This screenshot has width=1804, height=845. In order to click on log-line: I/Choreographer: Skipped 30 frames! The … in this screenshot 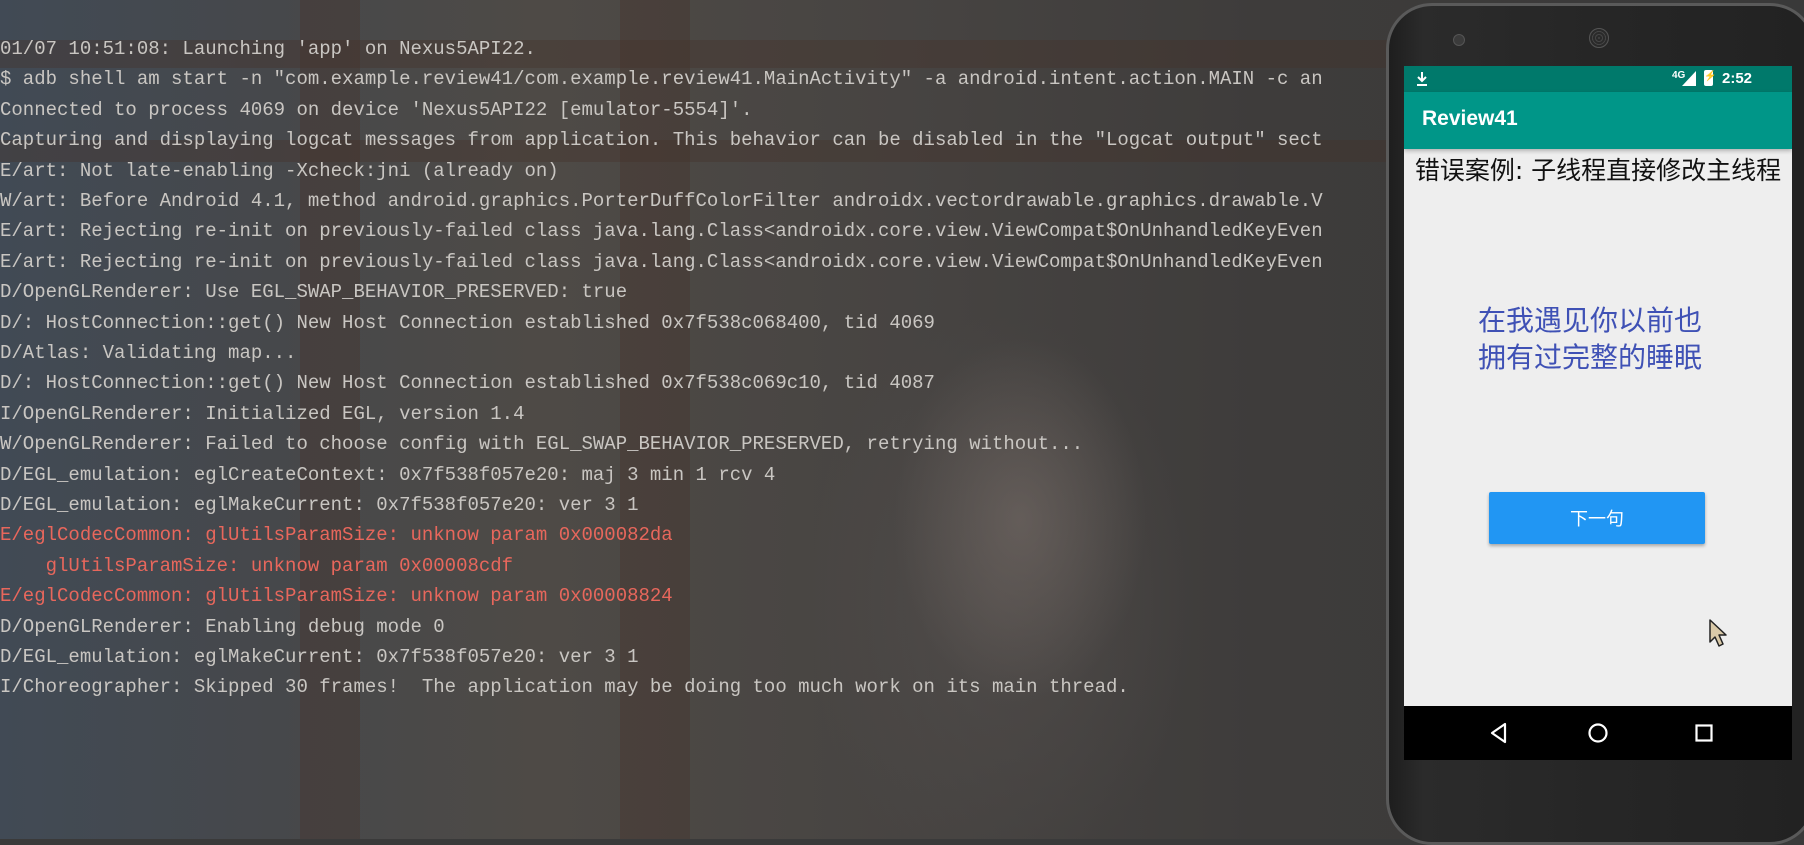, I will do `click(564, 687)`.